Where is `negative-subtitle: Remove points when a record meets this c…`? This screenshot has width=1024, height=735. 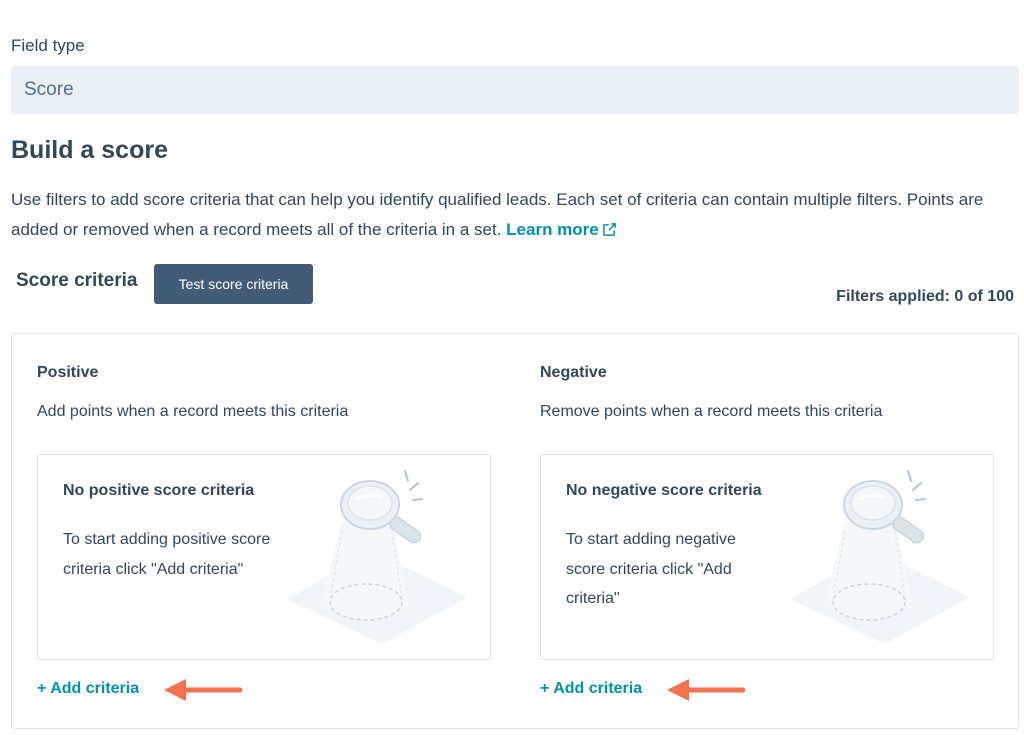 negative-subtitle: Remove points when a record meets this c… is located at coordinates (711, 411).